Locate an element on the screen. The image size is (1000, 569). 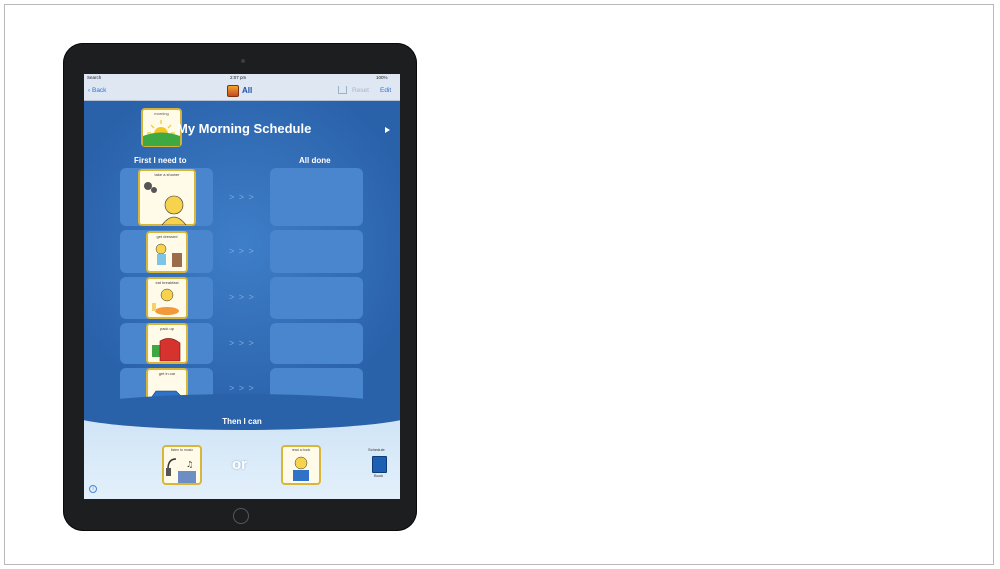
back-label: Back is located at coordinates (99, 90).